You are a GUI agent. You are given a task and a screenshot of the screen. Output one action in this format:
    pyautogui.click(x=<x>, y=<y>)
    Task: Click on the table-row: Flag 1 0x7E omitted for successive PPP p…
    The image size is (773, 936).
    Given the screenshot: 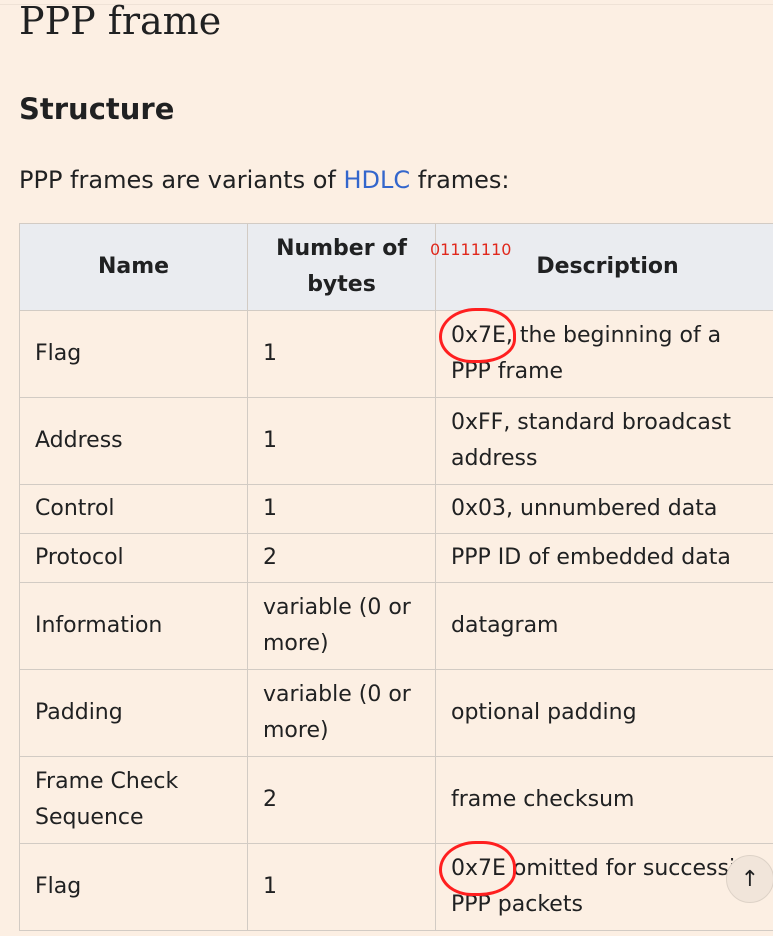 What is the action you would take?
    pyautogui.click(x=396, y=886)
    